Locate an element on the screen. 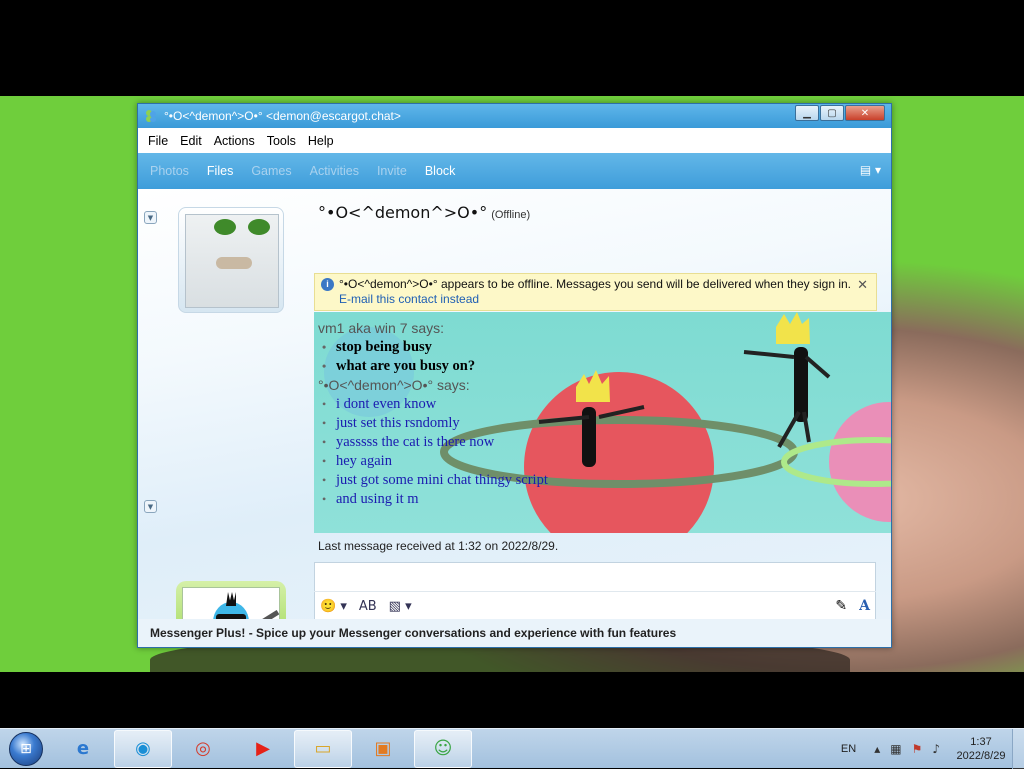  font-icon: A is located at coordinates (864, 606).